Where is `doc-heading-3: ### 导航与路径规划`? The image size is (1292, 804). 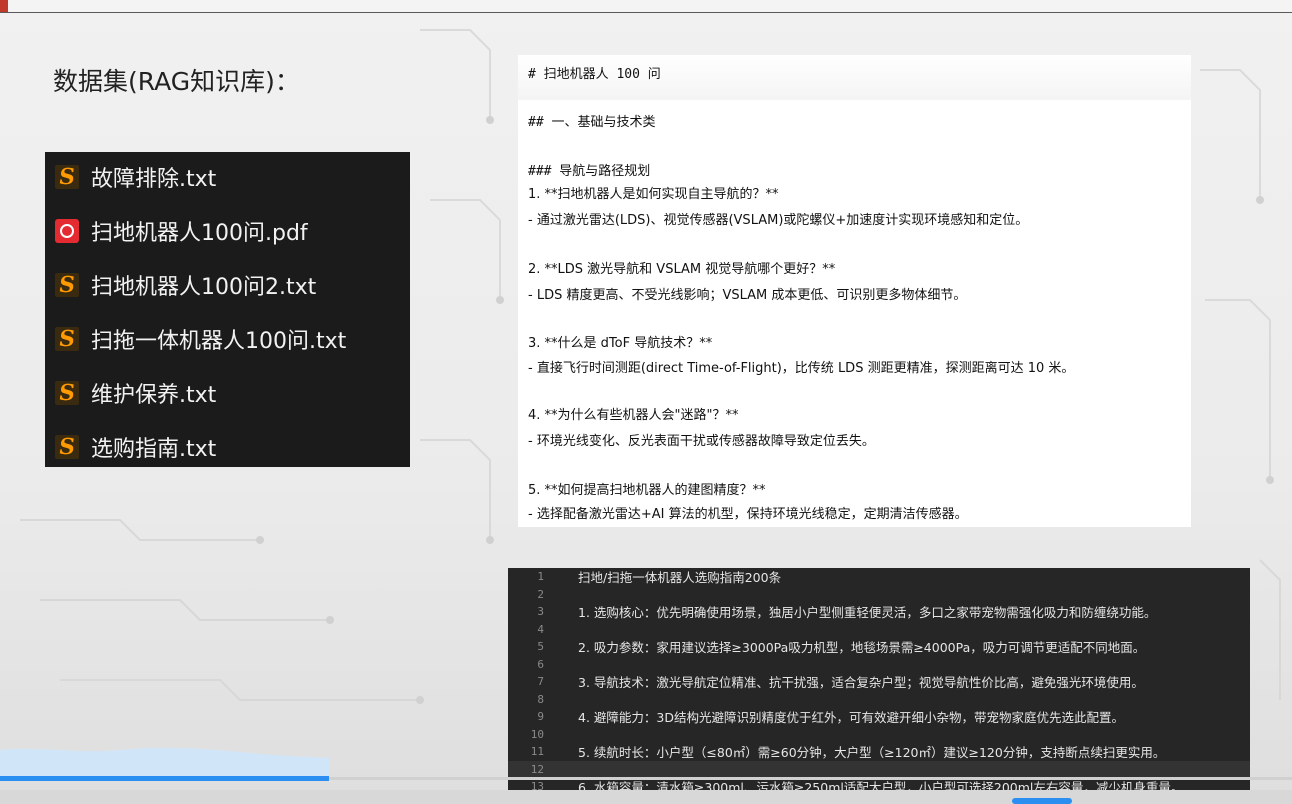 doc-heading-3: ### 导航与路径规划 is located at coordinates (589, 171).